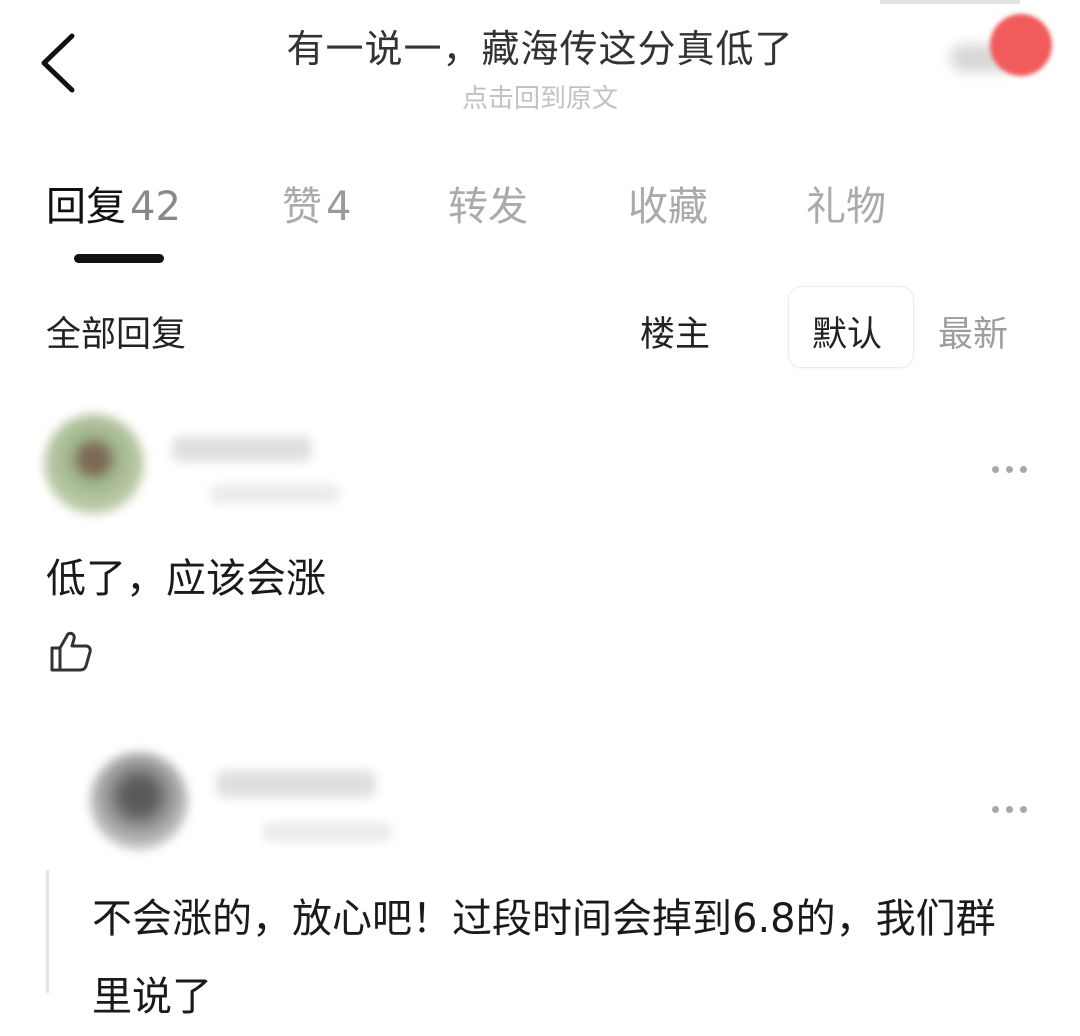 The width and height of the screenshot is (1080, 1036). Describe the element at coordinates (339, 207) in the screenshot. I see `tab-count: 4` at that location.